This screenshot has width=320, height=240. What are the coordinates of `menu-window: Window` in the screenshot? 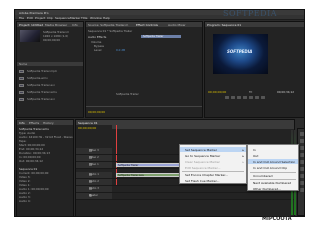 It's located at (96, 18).